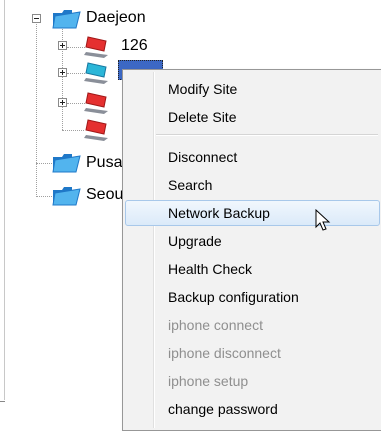 Image resolution: width=381 pixels, height=431 pixels. Describe the element at coordinates (252, 213) in the screenshot. I see `menu-item-network-backup: Network Backup` at that location.